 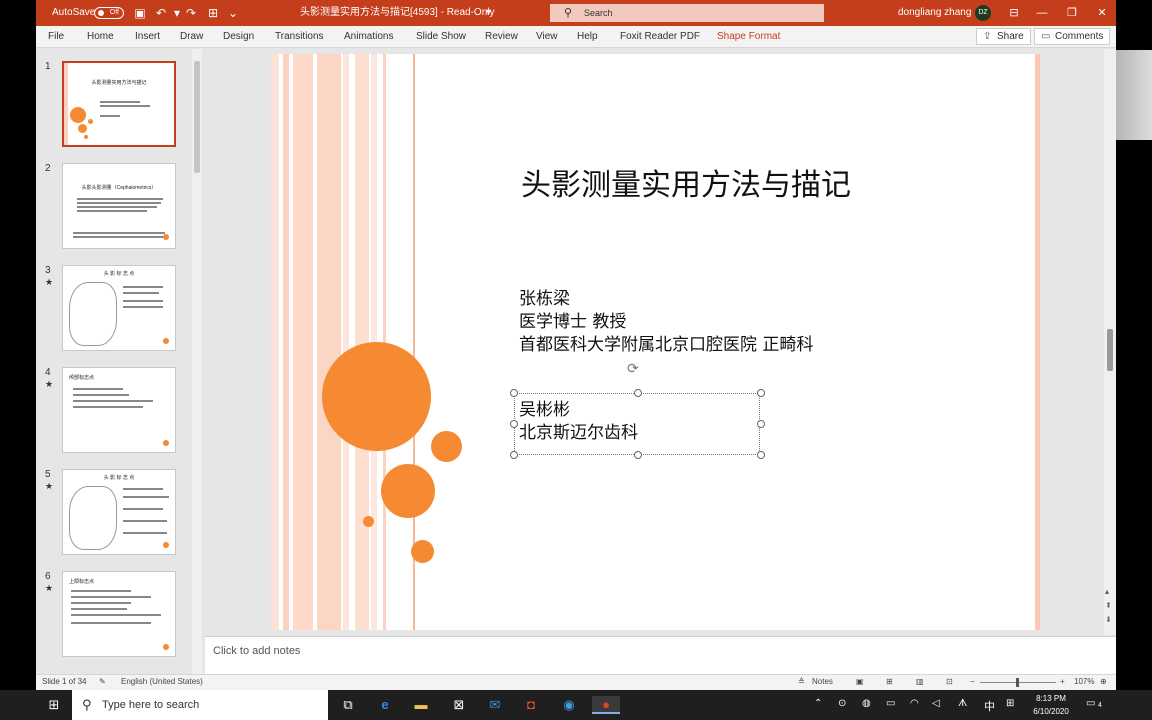 I want to click on editor-scrollbar: ▴ ⇞ ⇟, so click(x=1110, y=342).